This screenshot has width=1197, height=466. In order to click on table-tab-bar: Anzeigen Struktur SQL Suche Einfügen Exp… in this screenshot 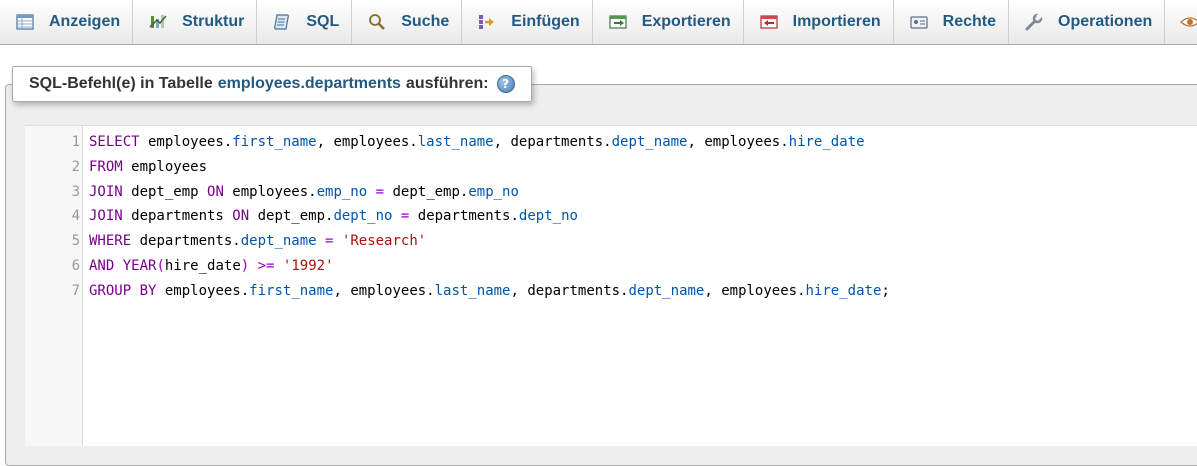, I will do `click(598, 22)`.